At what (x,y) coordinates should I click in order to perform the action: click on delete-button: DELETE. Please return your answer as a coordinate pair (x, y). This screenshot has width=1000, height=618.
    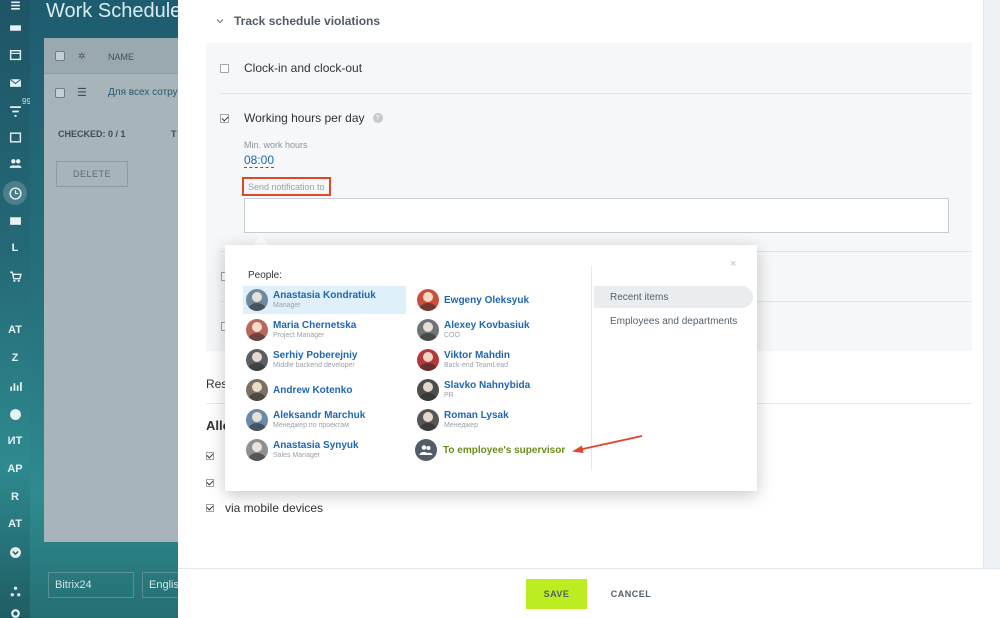
    Looking at the image, I should click on (92, 174).